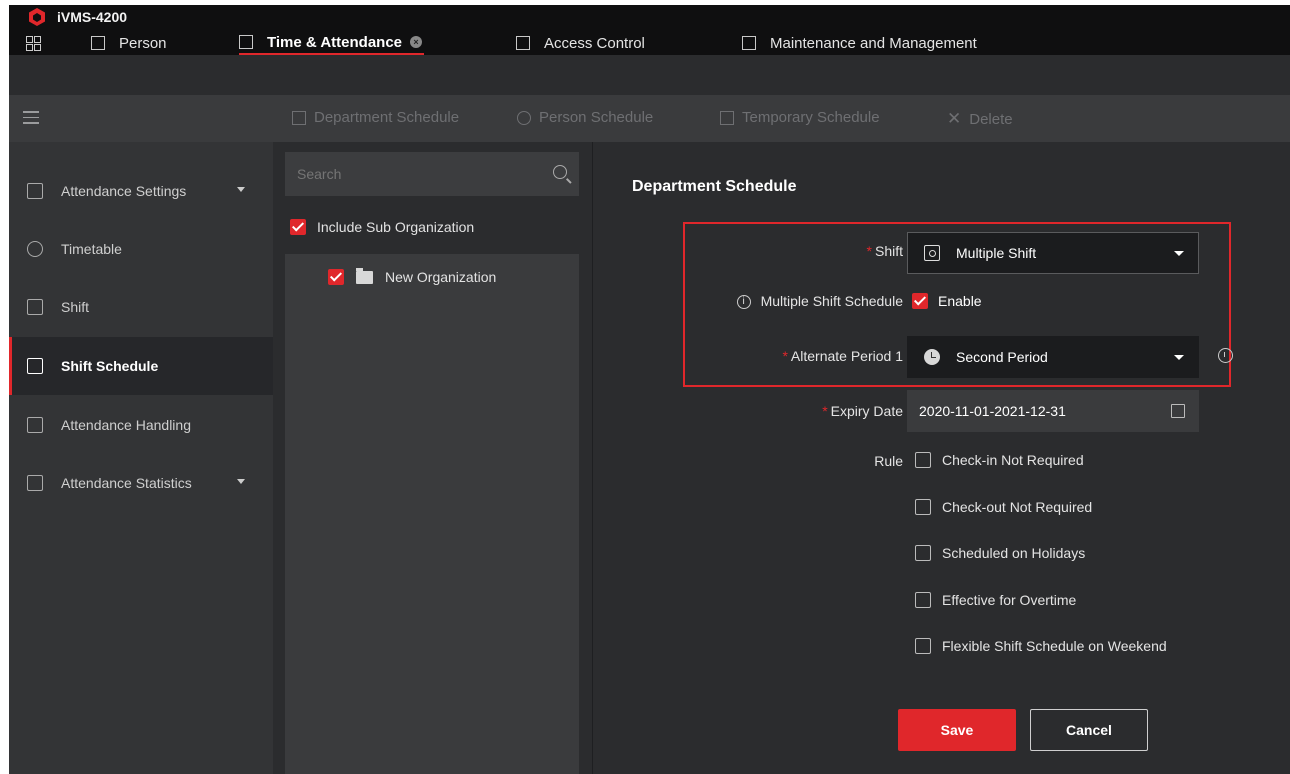  I want to click on calendar-clock-icon, so click(727, 117).